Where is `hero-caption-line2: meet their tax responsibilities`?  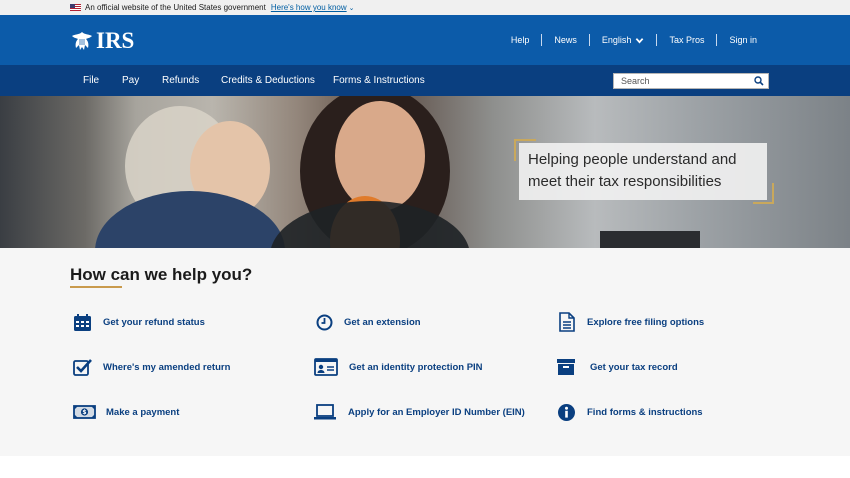
hero-caption-line2: meet their tax responsibilities is located at coordinates (625, 181).